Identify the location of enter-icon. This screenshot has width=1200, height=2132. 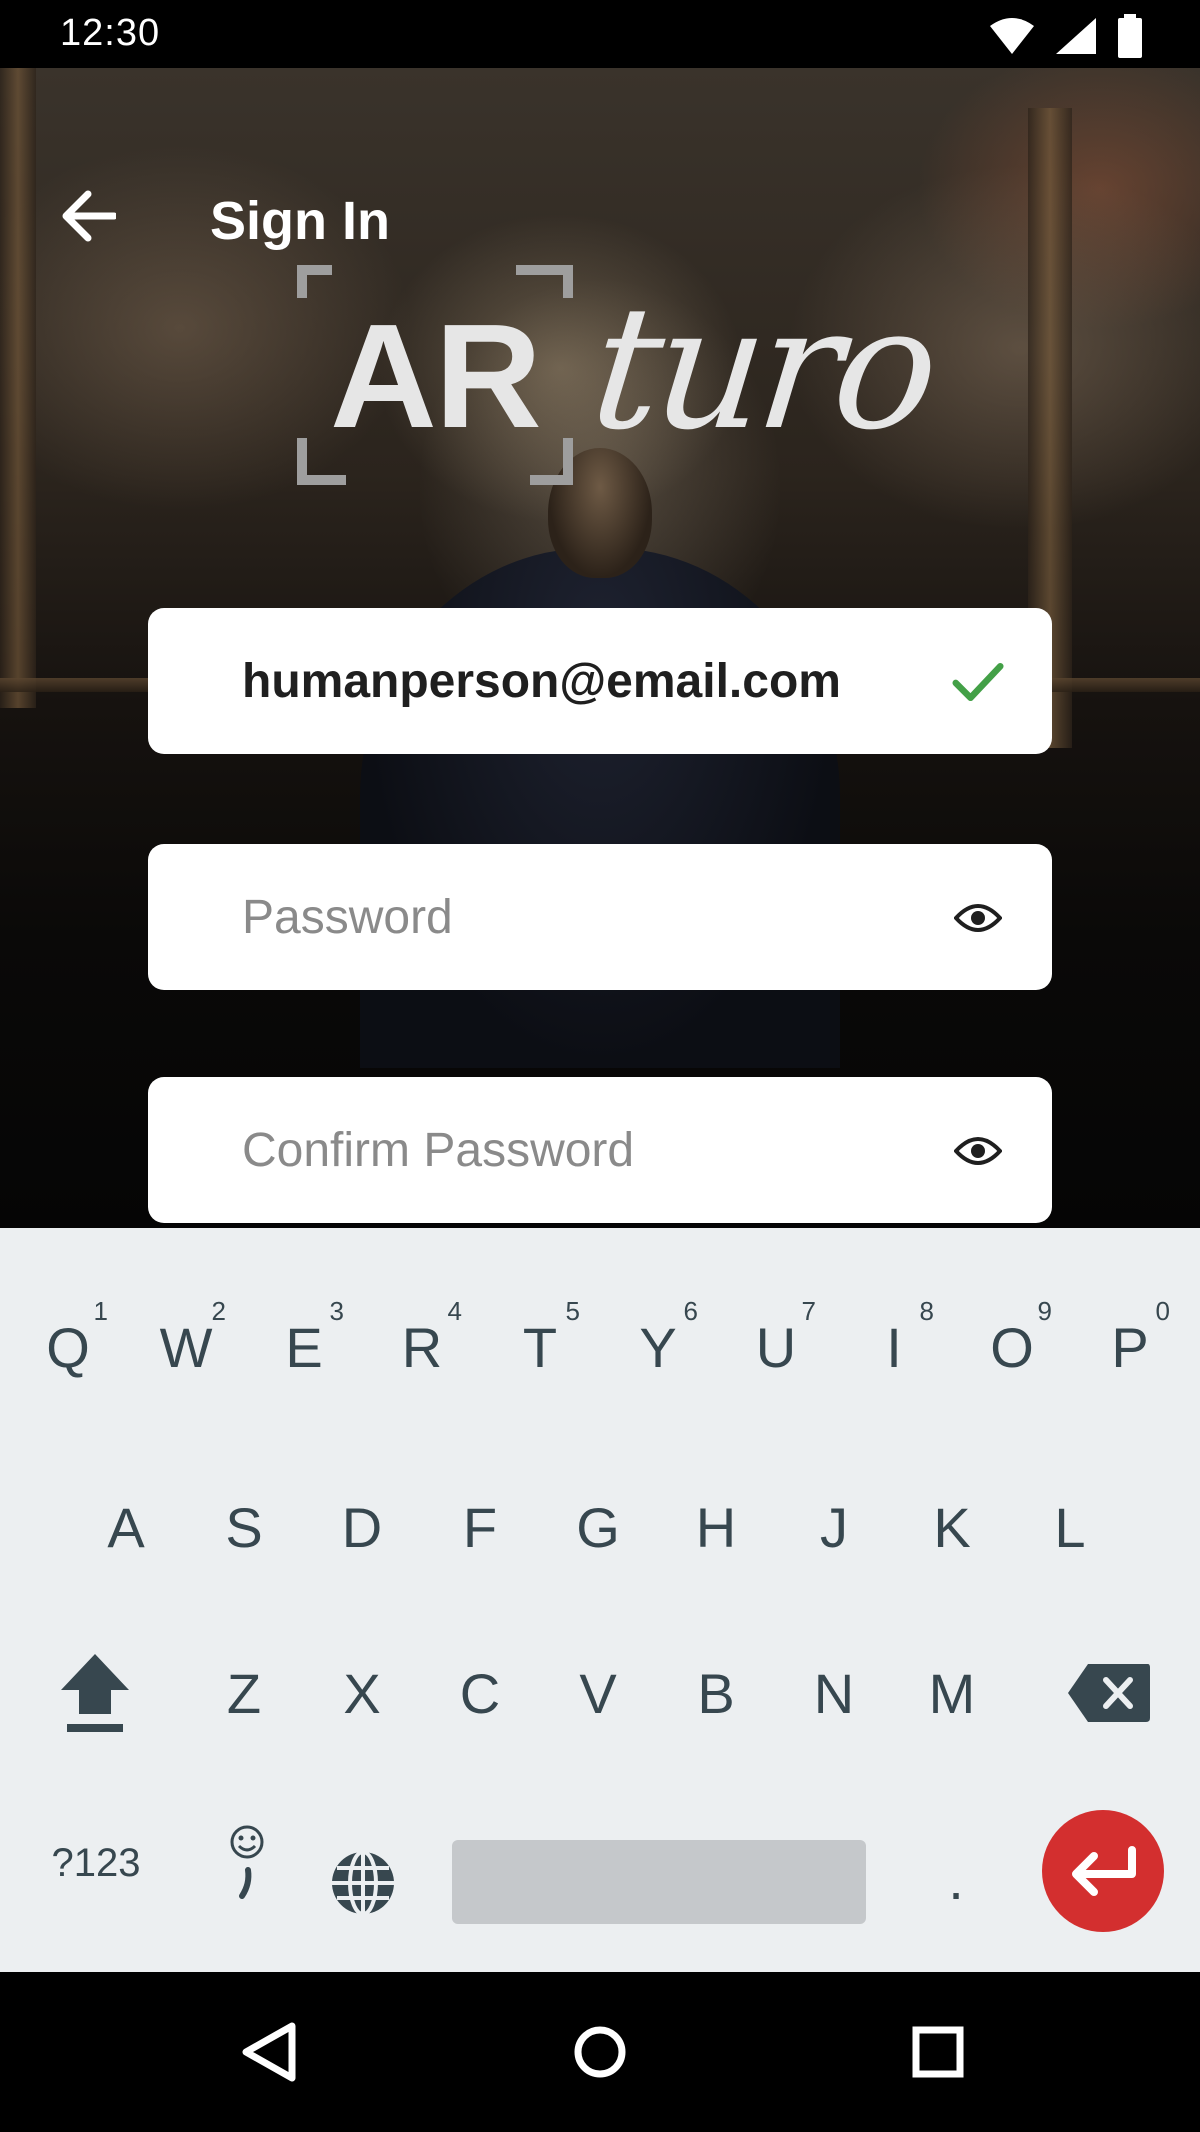
(1104, 1871).